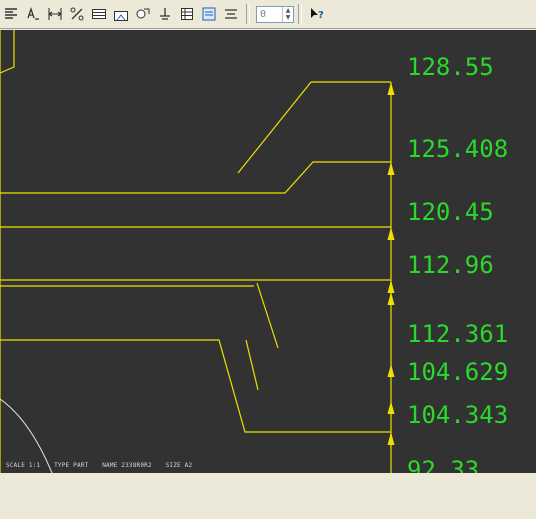 This screenshot has height=519, width=536. I want to click on shapes-icon, so click(142, 14).